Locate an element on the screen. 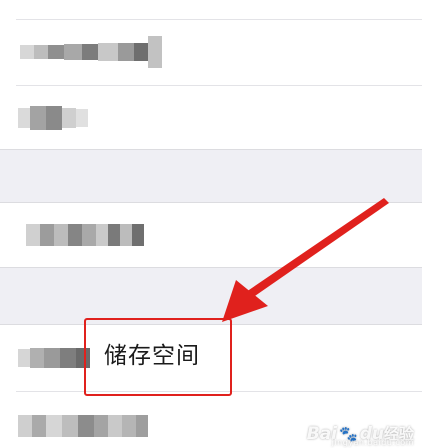 The image size is (422, 448). watermark-url: jingyan.baidu.com is located at coordinates (372, 442).